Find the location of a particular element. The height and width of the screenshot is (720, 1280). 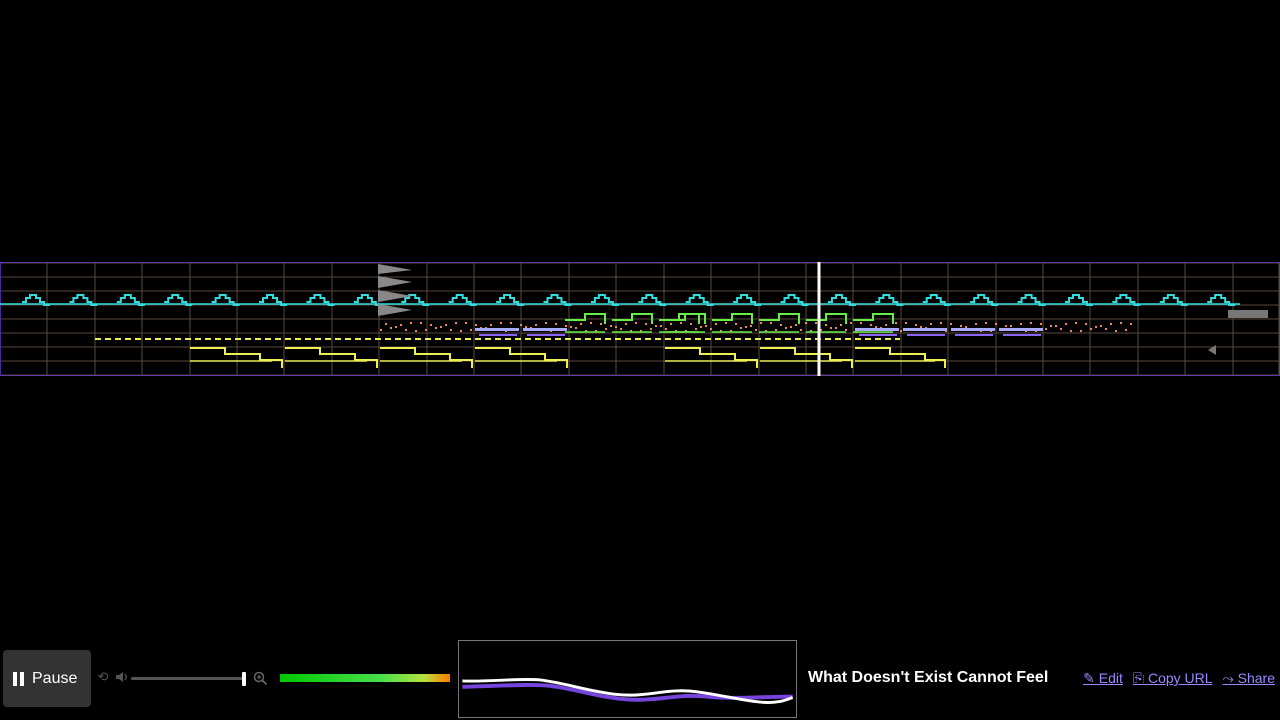

loop-icon: ⟲ is located at coordinates (103, 677).